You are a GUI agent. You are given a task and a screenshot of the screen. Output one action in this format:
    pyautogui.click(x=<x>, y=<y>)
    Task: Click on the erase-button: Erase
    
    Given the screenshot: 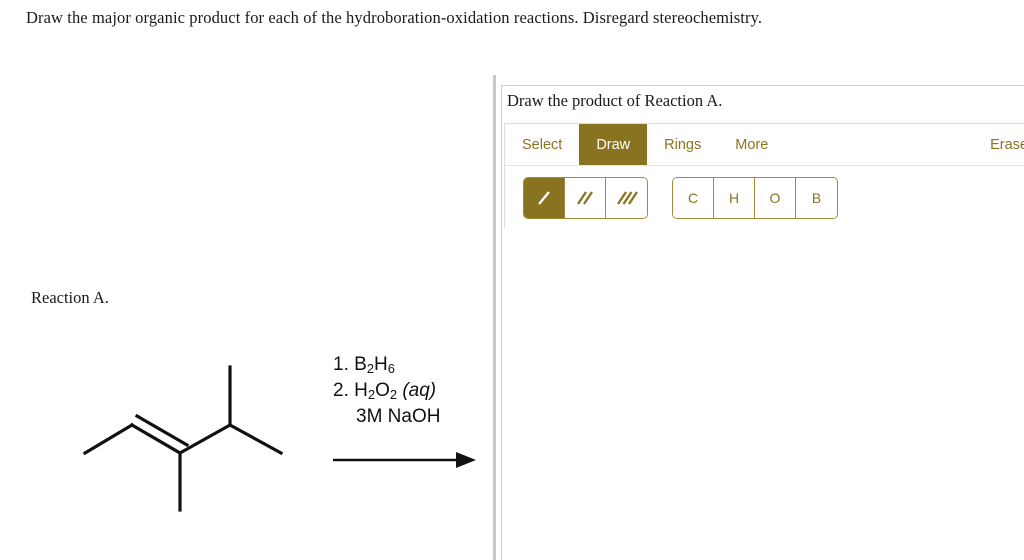 What is the action you would take?
    pyautogui.click(x=998, y=144)
    